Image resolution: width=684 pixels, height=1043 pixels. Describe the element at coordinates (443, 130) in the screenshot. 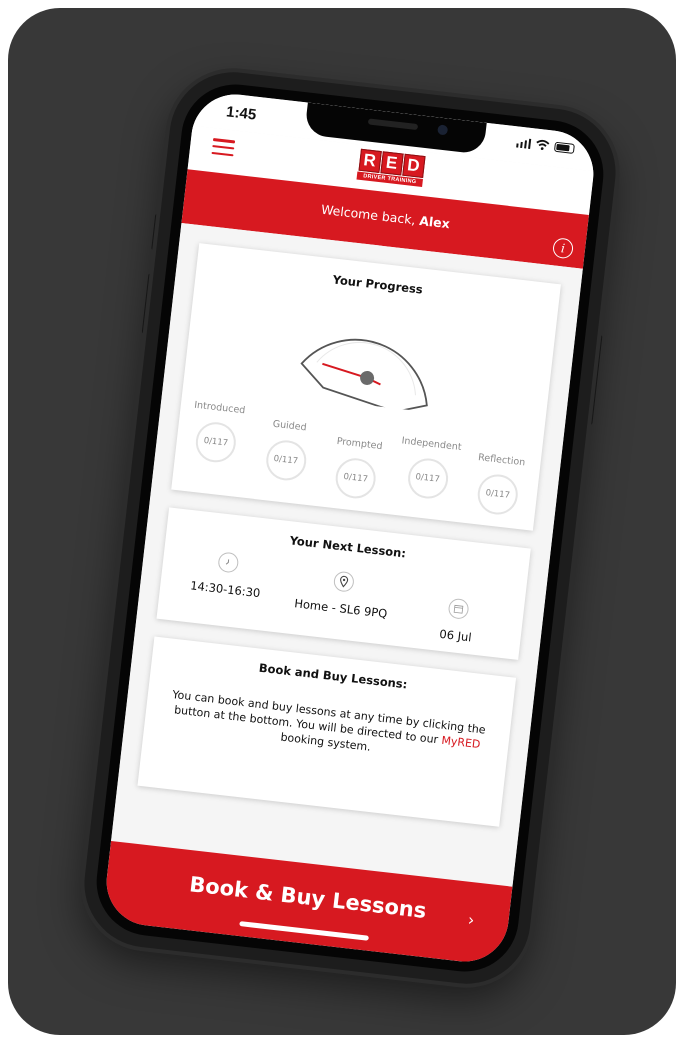

I see `front-camera` at that location.